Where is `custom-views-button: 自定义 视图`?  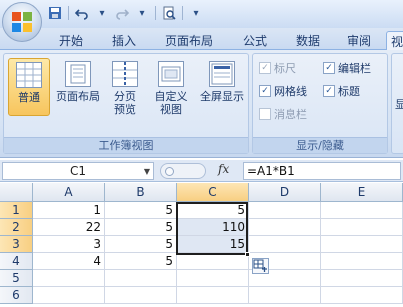 custom-views-button: 自定义 视图 is located at coordinates (171, 87).